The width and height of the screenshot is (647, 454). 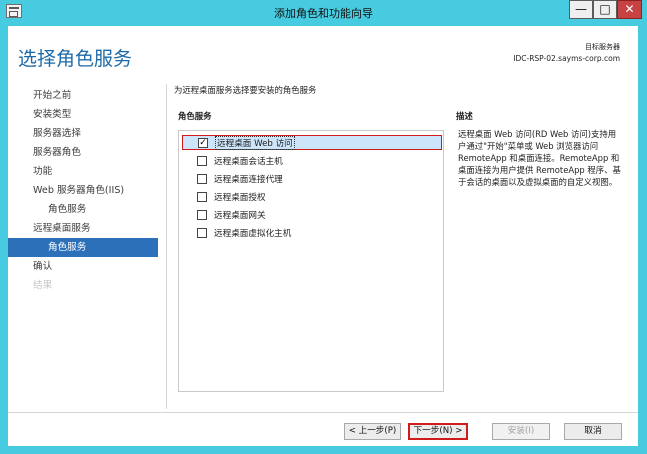 I want to click on nav-item-web-server-role: Web 服务器角色(IIS), so click(x=83, y=190).